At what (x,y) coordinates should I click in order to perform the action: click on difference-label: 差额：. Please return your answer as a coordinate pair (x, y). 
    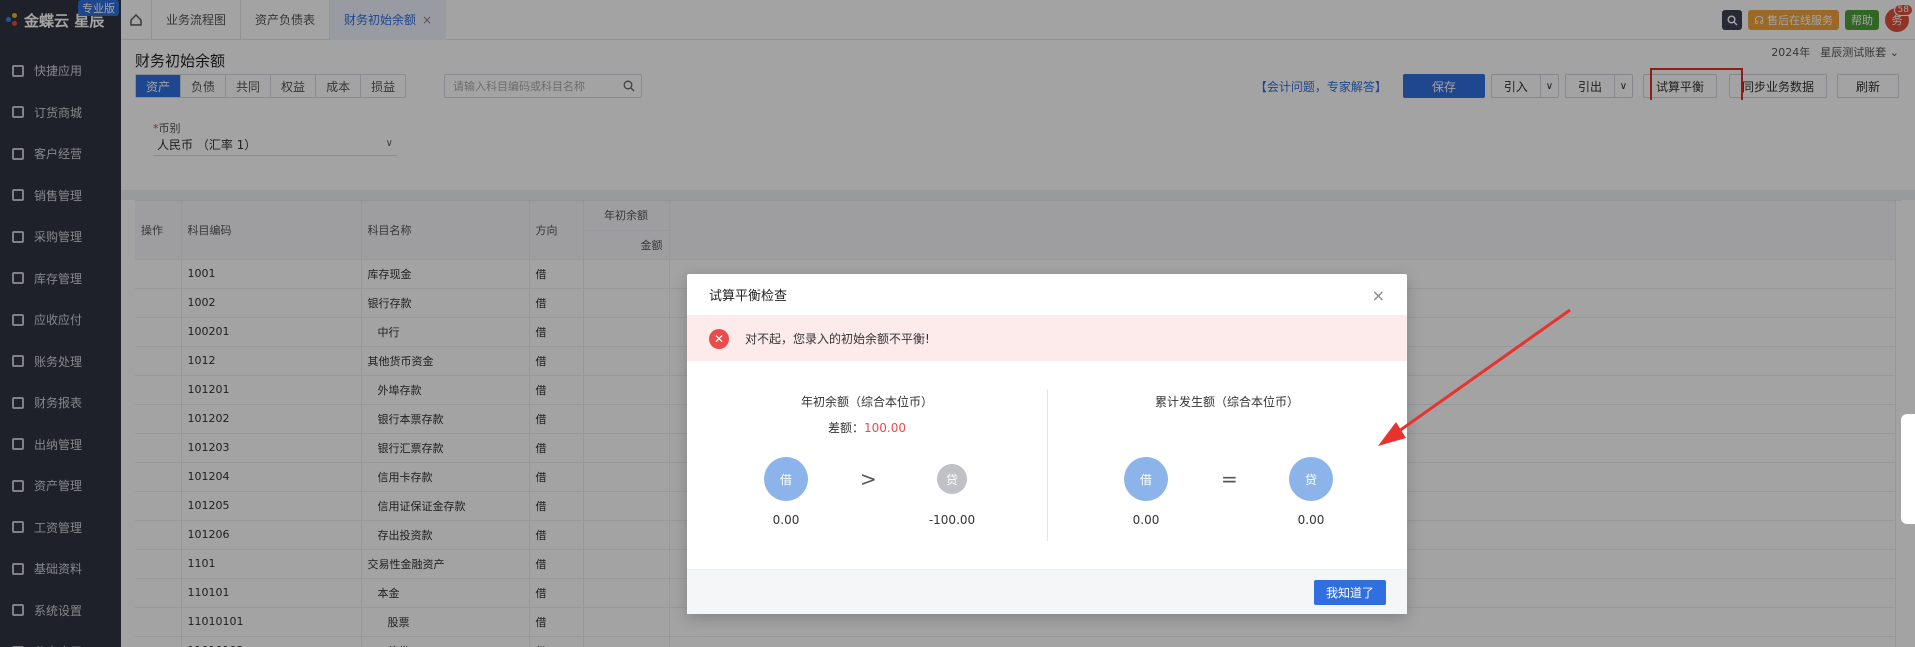
    Looking at the image, I should click on (845, 428).